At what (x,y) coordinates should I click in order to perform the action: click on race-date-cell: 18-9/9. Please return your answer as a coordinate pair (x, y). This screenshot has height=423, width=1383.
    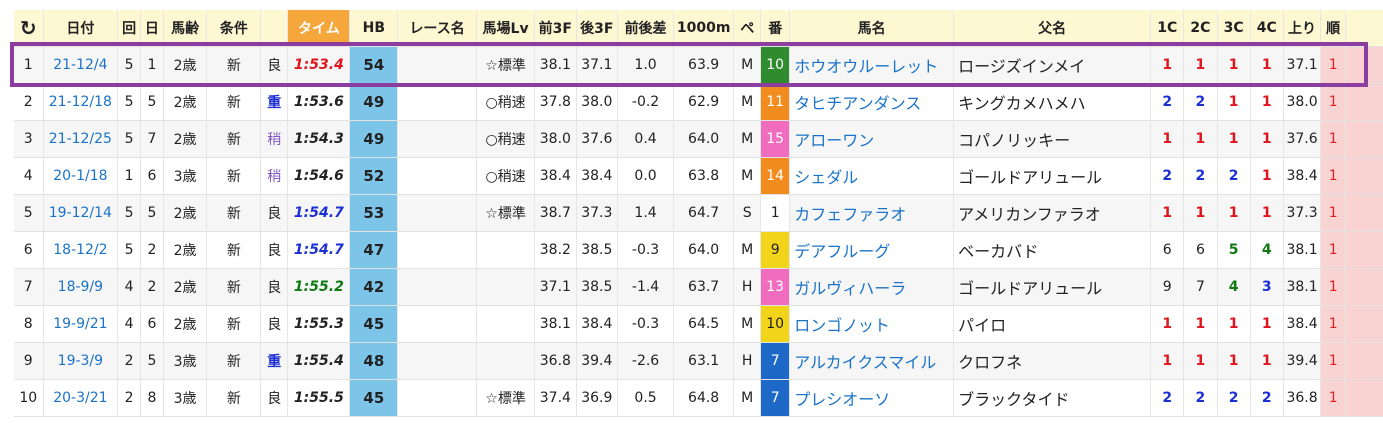
    Looking at the image, I should click on (81, 287).